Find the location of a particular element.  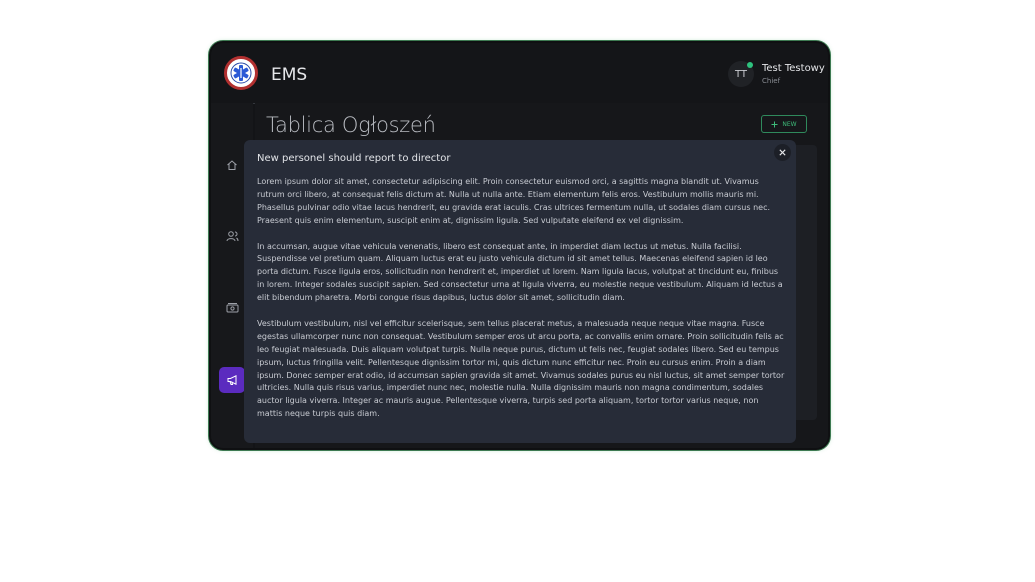

ems-logo is located at coordinates (241, 73).